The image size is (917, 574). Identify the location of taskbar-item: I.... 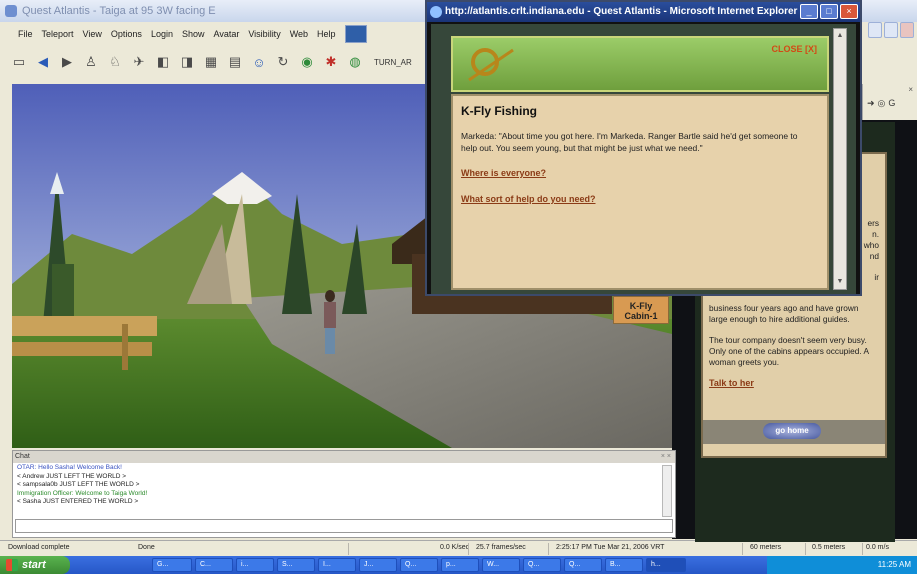
(337, 565).